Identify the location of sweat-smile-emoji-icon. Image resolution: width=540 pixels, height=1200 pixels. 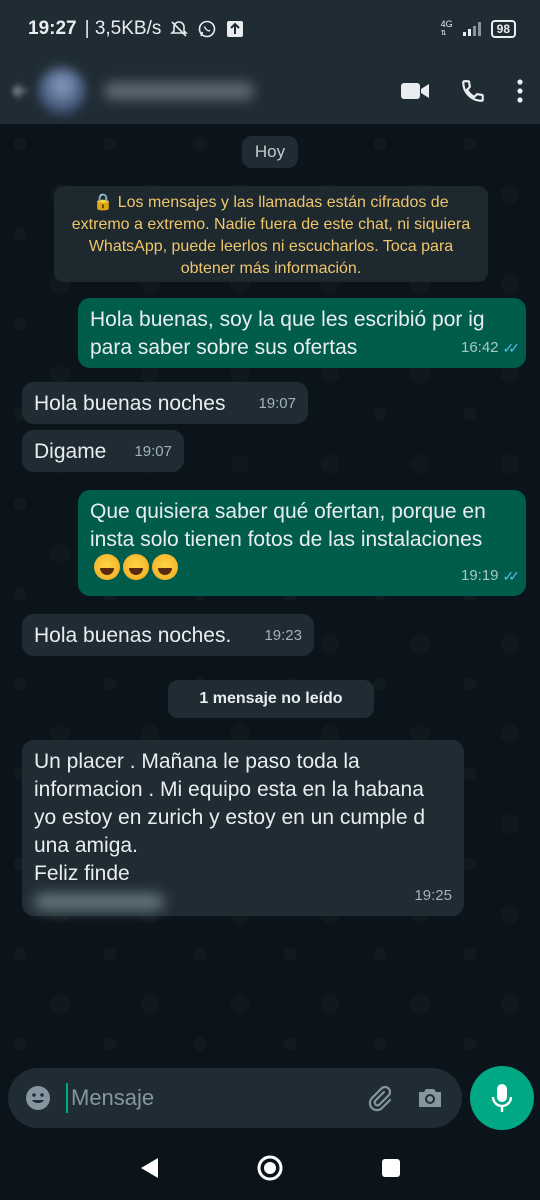
(137, 568).